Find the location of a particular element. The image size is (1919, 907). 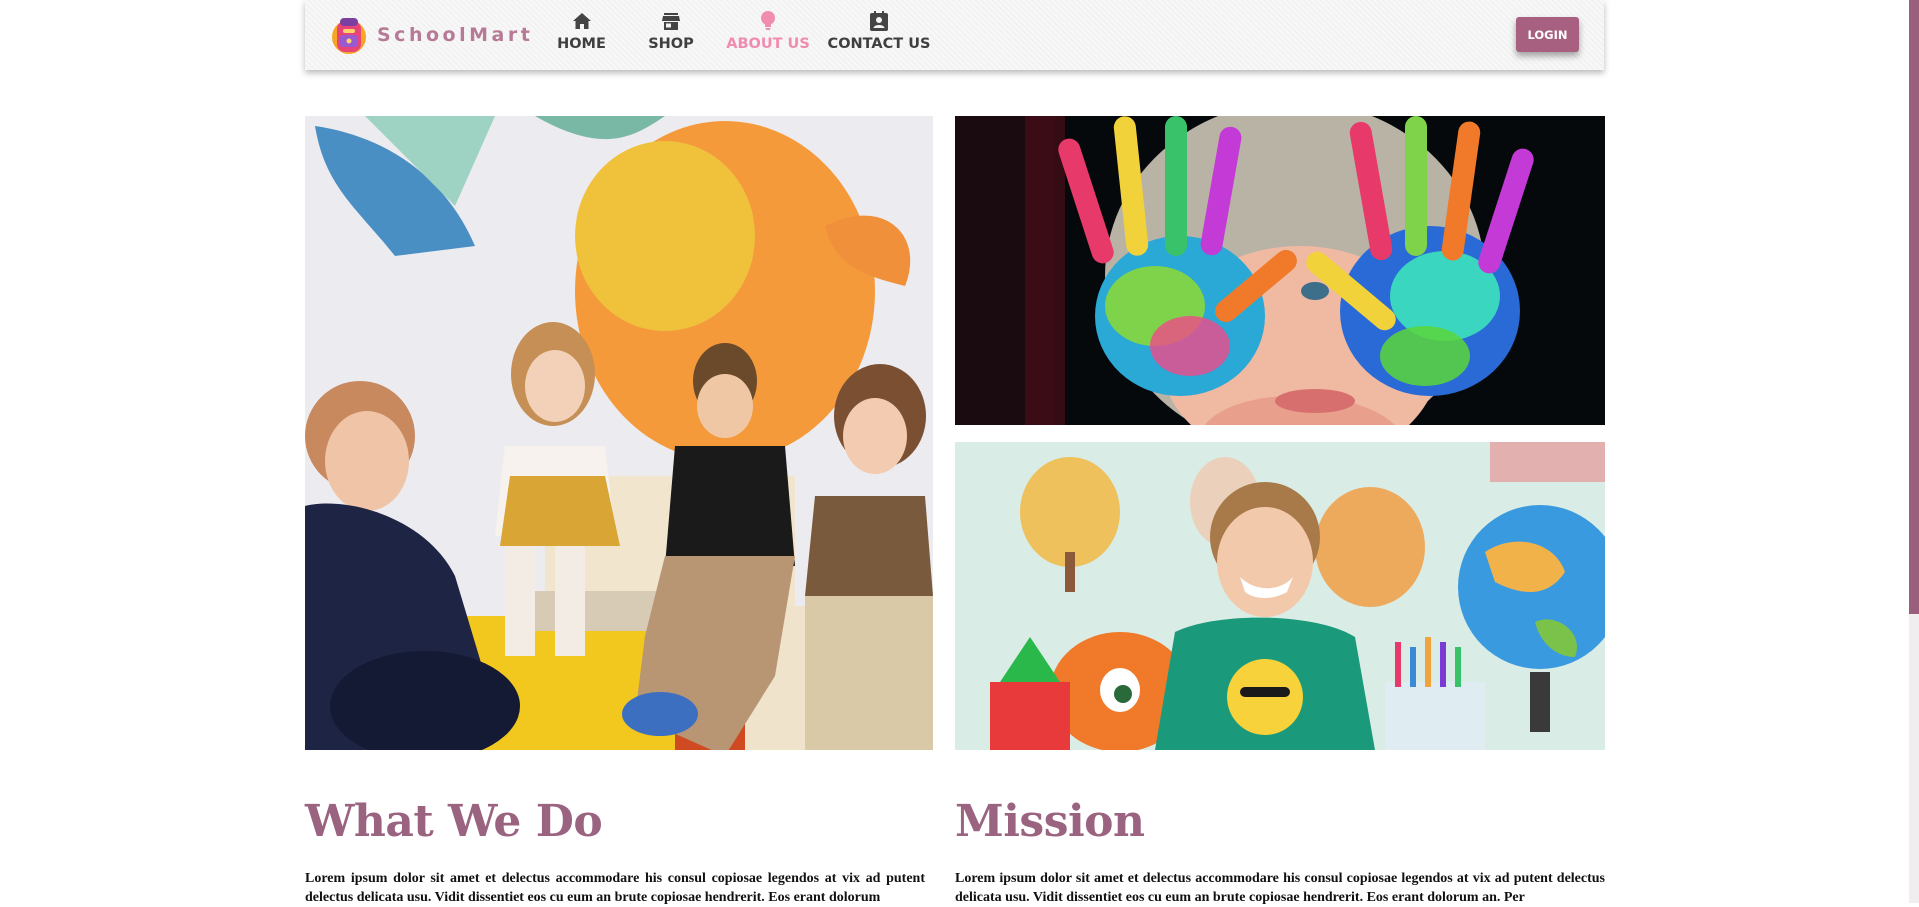

nav-item-shop: SHOP is located at coordinates (671, 31).